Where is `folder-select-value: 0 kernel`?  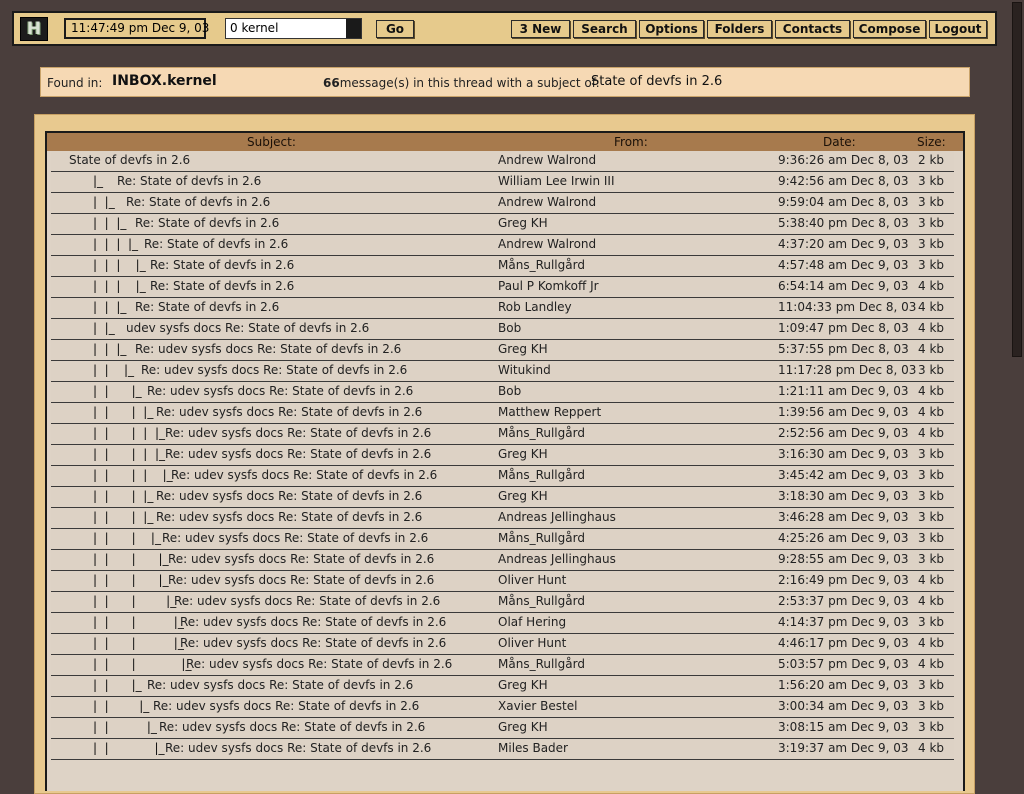 folder-select-value: 0 kernel is located at coordinates (254, 28).